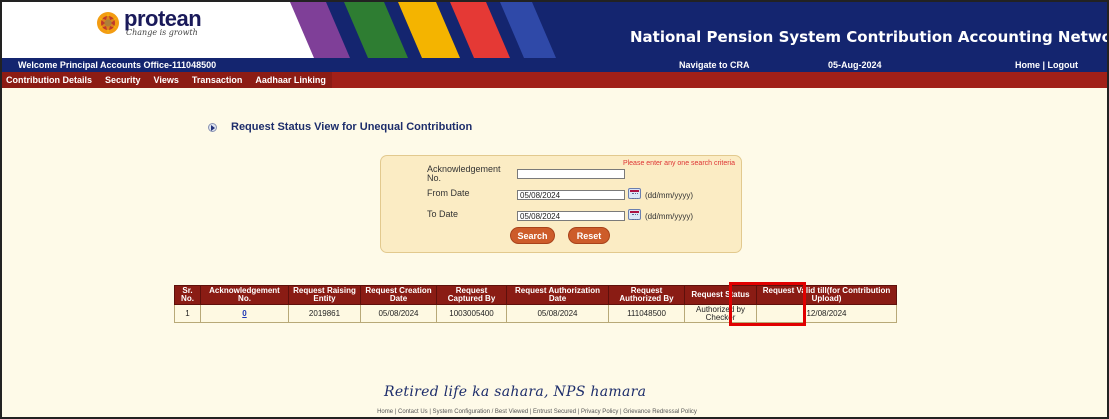 The image size is (1109, 419). What do you see at coordinates (589, 235) in the screenshot?
I see `reset-button: Reset` at bounding box center [589, 235].